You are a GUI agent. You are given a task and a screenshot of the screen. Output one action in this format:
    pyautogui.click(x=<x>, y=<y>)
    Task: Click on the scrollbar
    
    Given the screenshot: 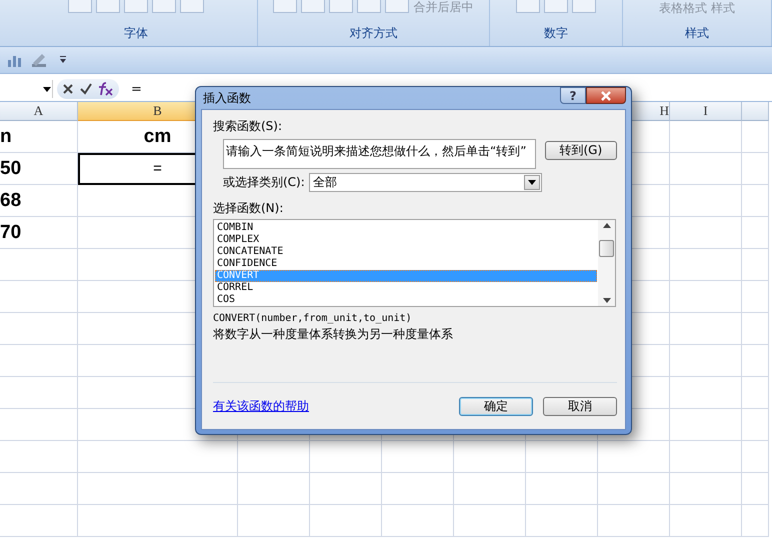 What is the action you would take?
    pyautogui.click(x=606, y=263)
    